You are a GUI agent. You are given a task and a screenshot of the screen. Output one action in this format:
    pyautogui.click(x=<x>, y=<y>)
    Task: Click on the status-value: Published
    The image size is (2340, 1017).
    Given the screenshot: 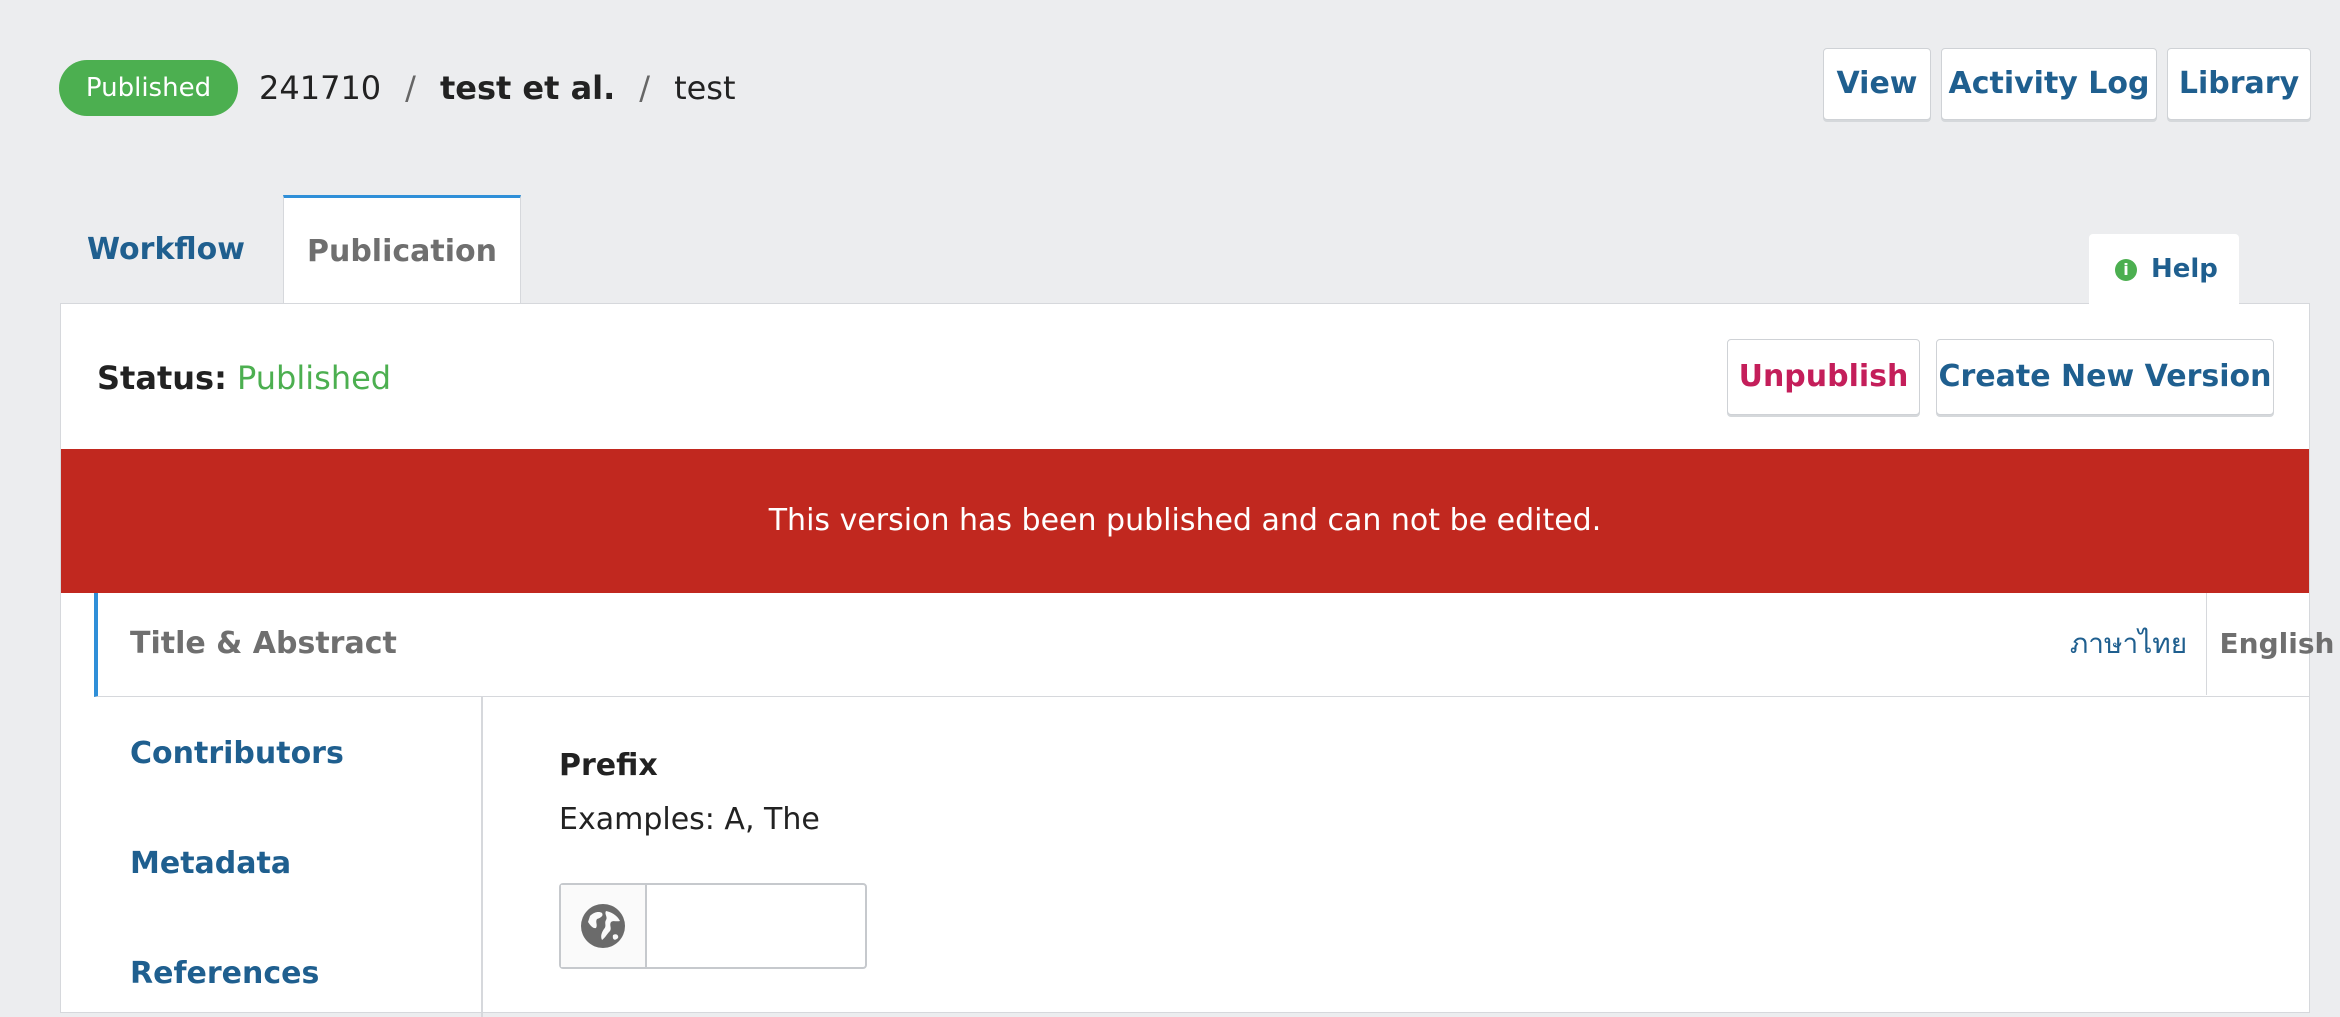 What is the action you would take?
    pyautogui.click(x=314, y=378)
    